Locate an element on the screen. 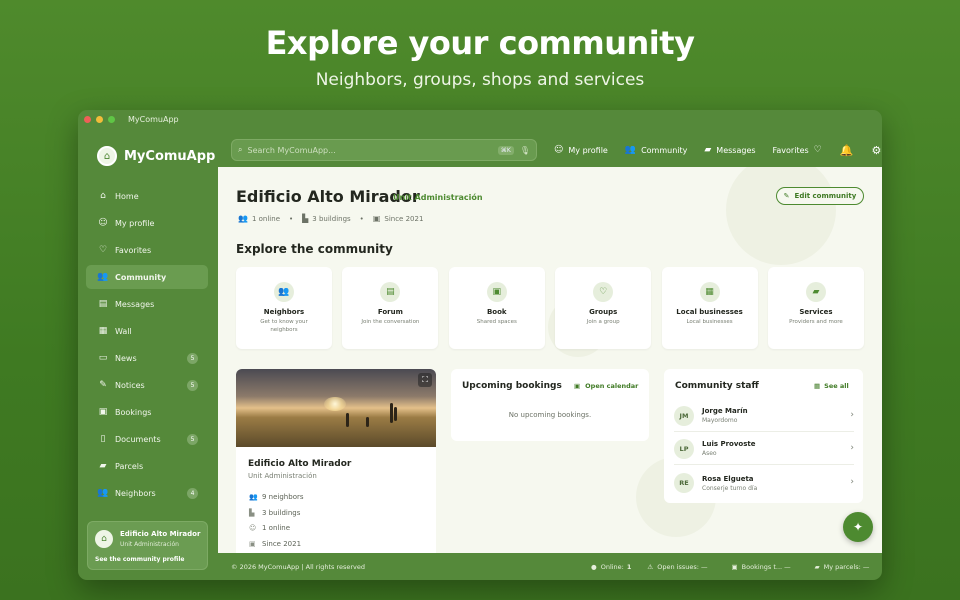 The image size is (960, 600). neighbors-count: 9 neighbors is located at coordinates (283, 497).